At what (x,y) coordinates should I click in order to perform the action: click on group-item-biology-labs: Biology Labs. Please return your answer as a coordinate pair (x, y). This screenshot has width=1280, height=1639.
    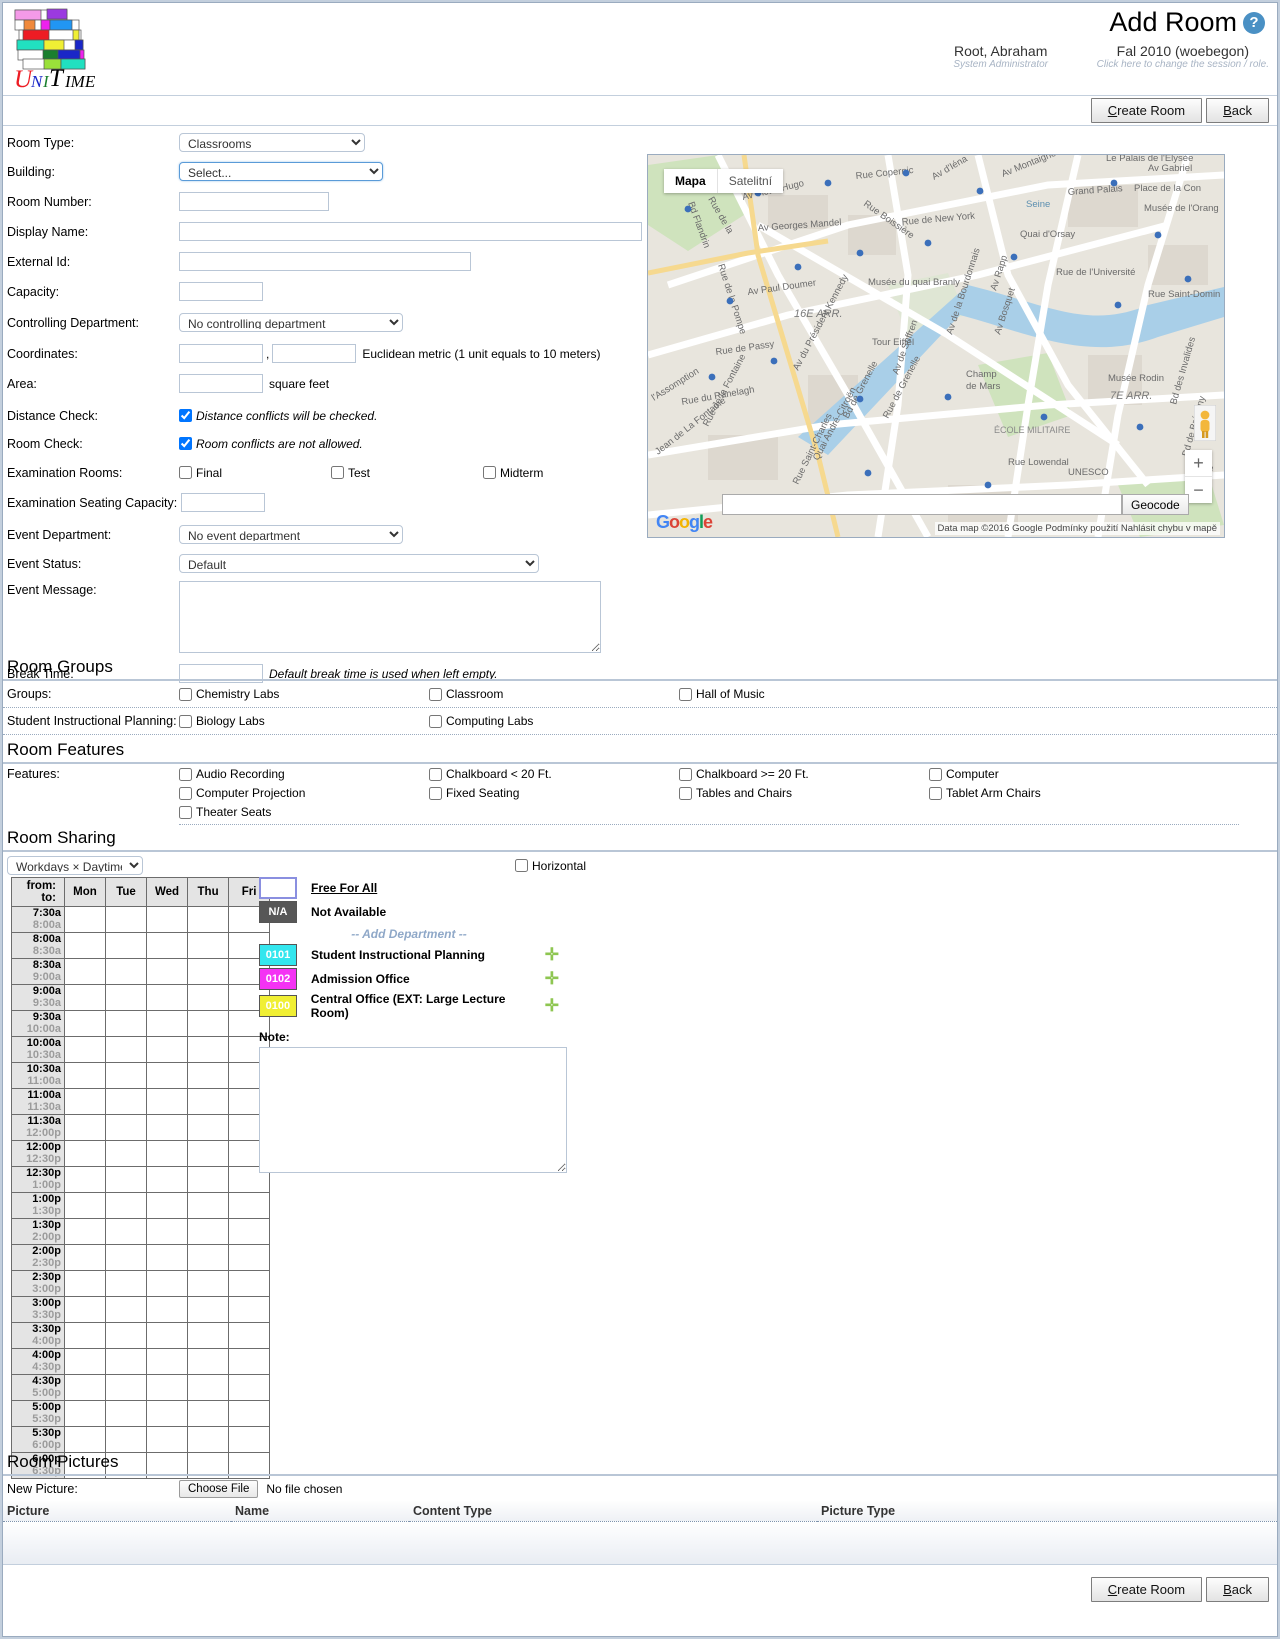
    Looking at the image, I should click on (304, 721).